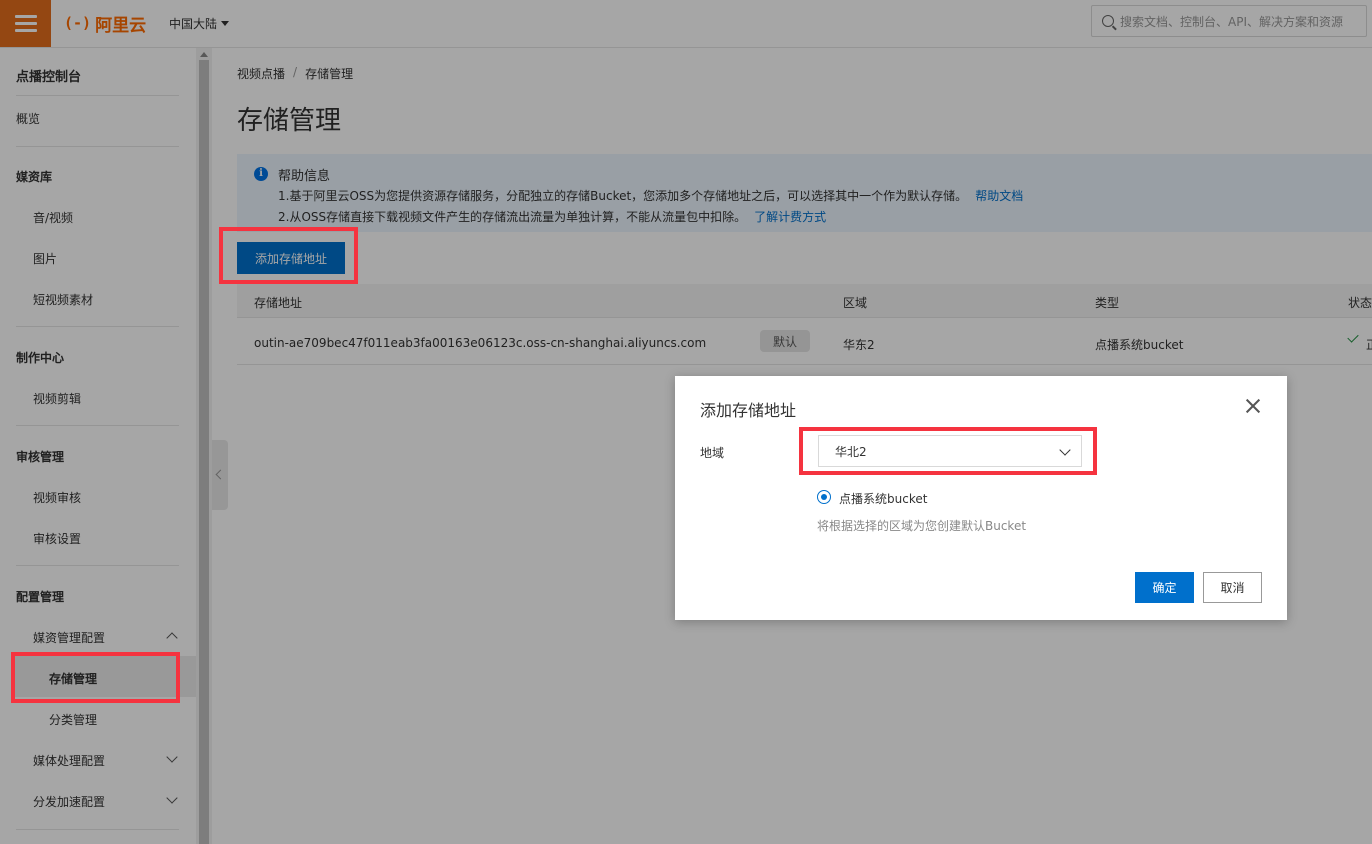  Describe the element at coordinates (922, 526) in the screenshot. I see `bucket-hint: 将根据选择的区域为您创建默认Bucket` at that location.